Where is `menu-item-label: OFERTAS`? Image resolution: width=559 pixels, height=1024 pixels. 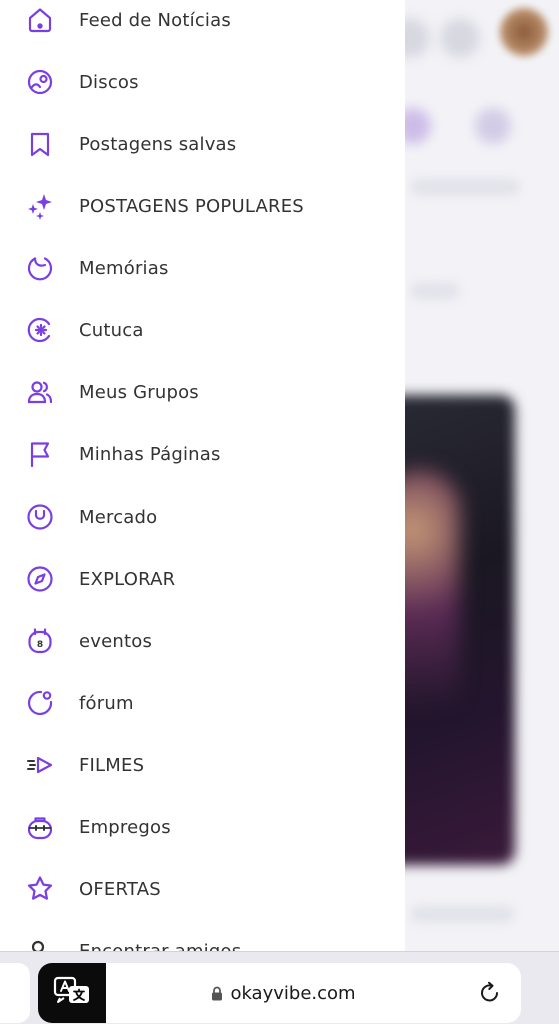 menu-item-label: OFERTAS is located at coordinates (120, 889).